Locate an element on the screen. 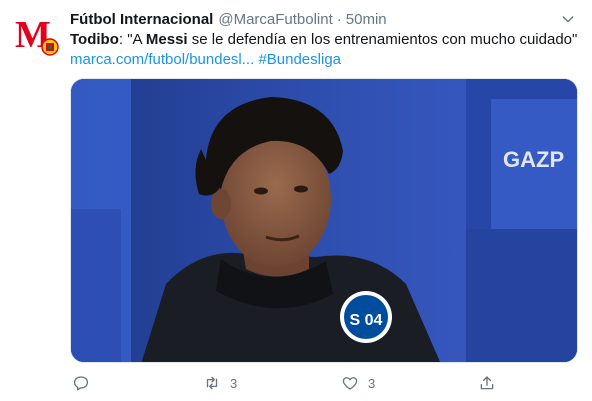 The width and height of the screenshot is (592, 401). share-button is located at coordinates (487, 383).